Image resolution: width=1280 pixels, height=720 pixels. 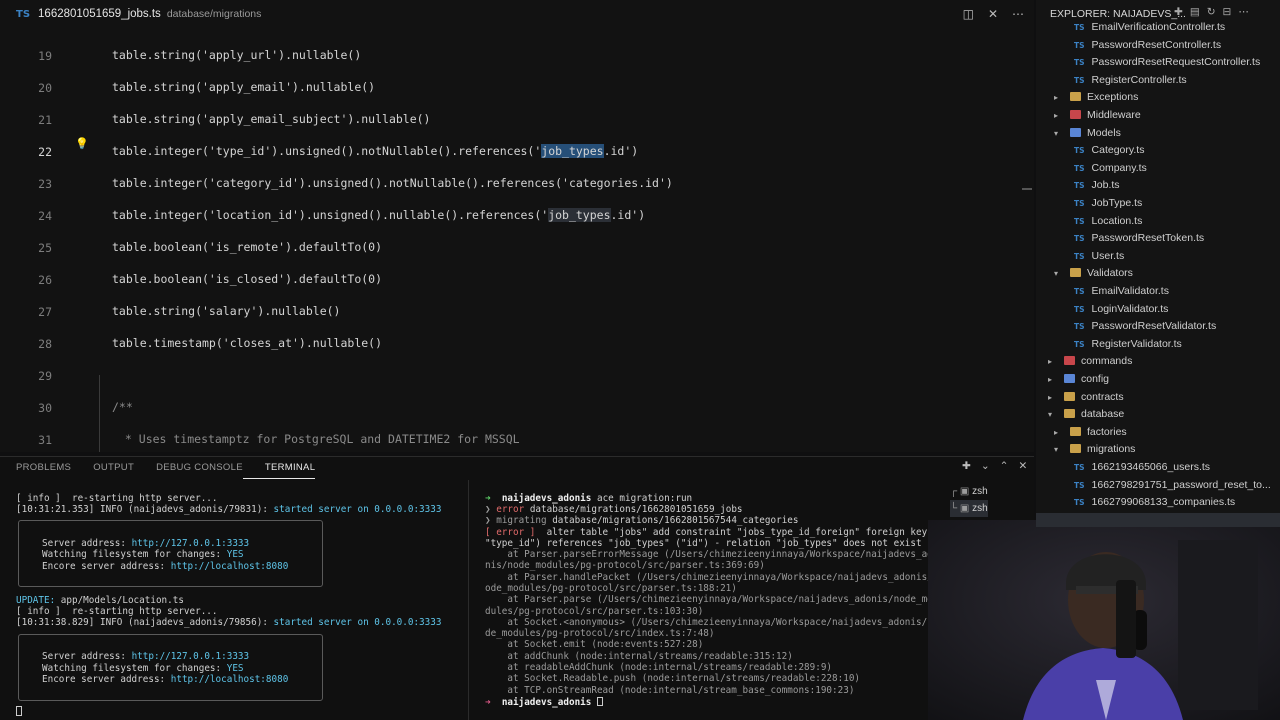 I want to click on folder-item: ▸ config, so click(x=1078, y=379).